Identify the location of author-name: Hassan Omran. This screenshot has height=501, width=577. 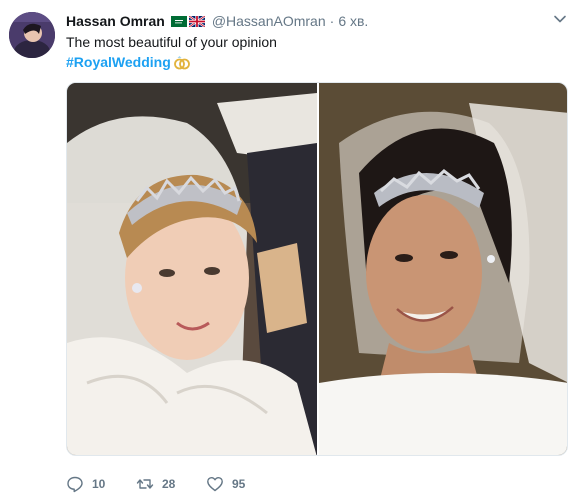
(115, 21).